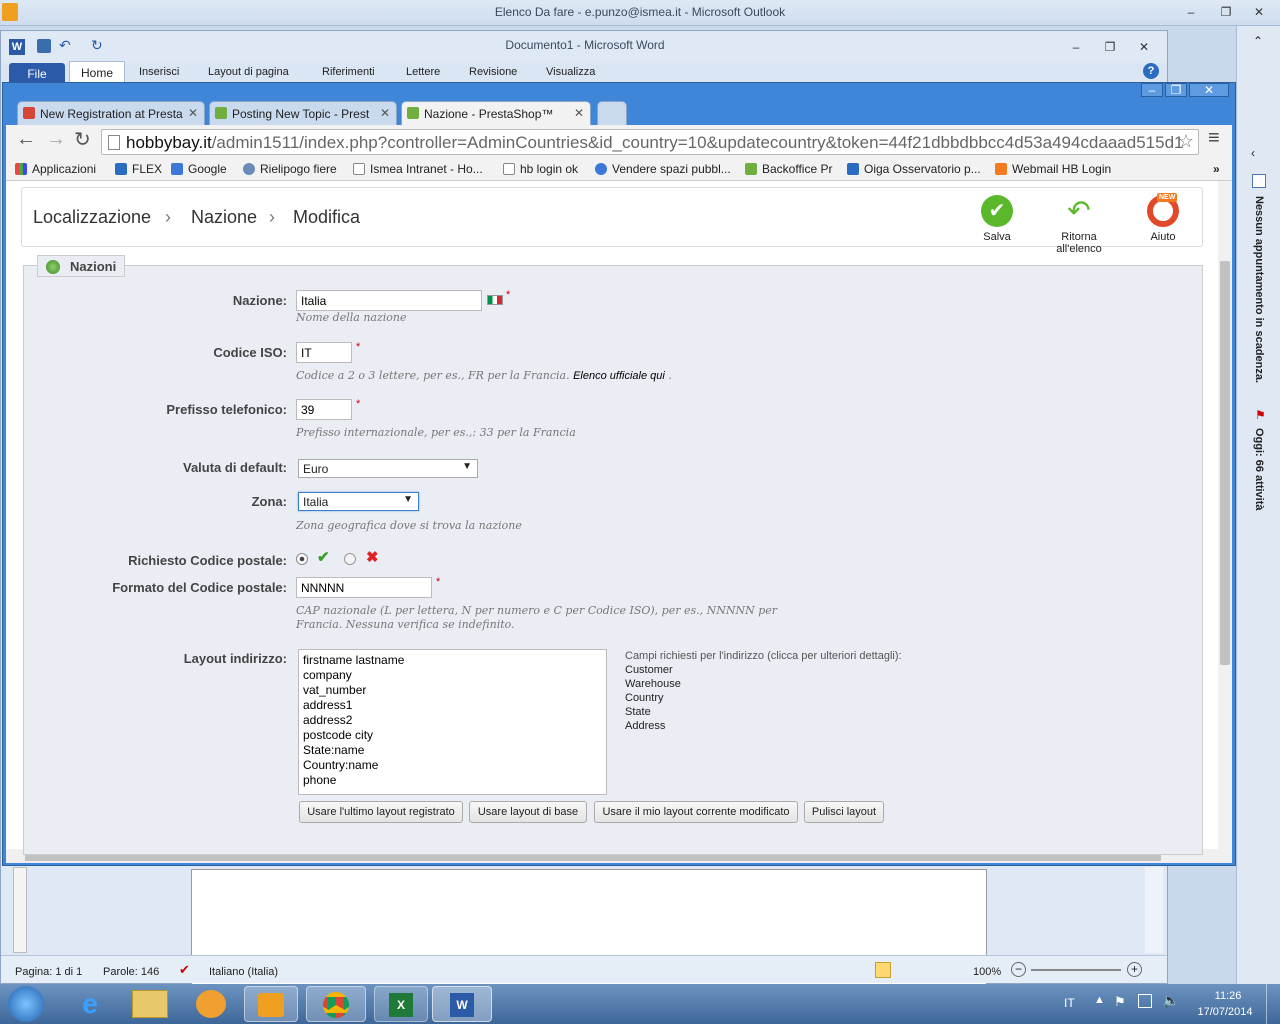 This screenshot has width=1280, height=1024. I want to click on use-last-layout-button: Usare l'ultimo layout registrato, so click(381, 812).